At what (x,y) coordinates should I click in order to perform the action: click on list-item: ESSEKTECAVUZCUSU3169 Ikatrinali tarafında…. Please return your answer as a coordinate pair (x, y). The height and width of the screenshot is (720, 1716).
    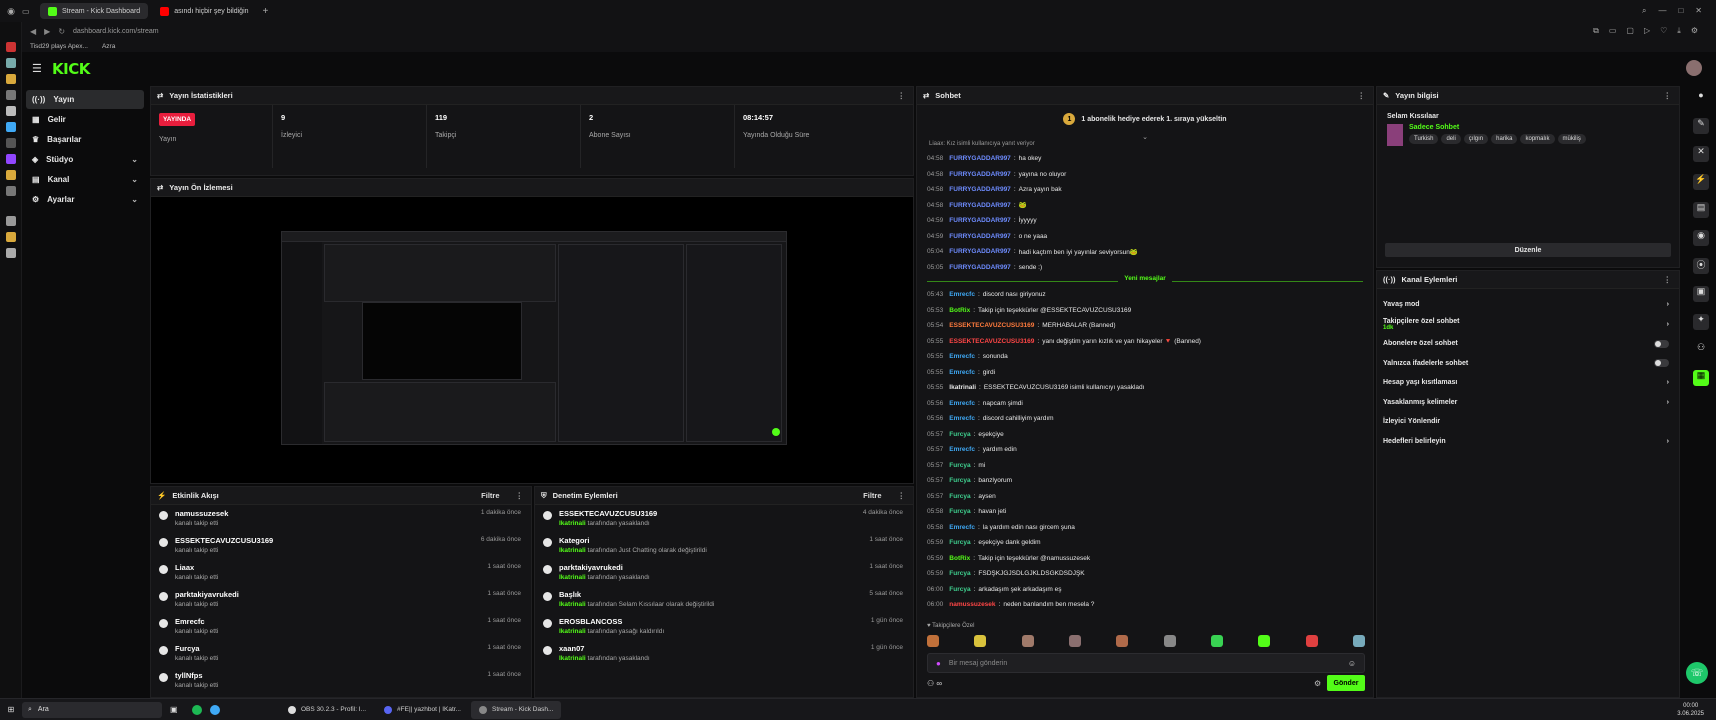
    Looking at the image, I should click on (724, 518).